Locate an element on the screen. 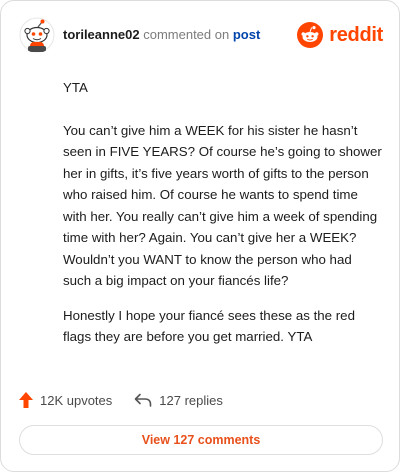 Image resolution: width=400 pixels, height=472 pixels. view-comments-button: View 127 comments is located at coordinates (201, 440).